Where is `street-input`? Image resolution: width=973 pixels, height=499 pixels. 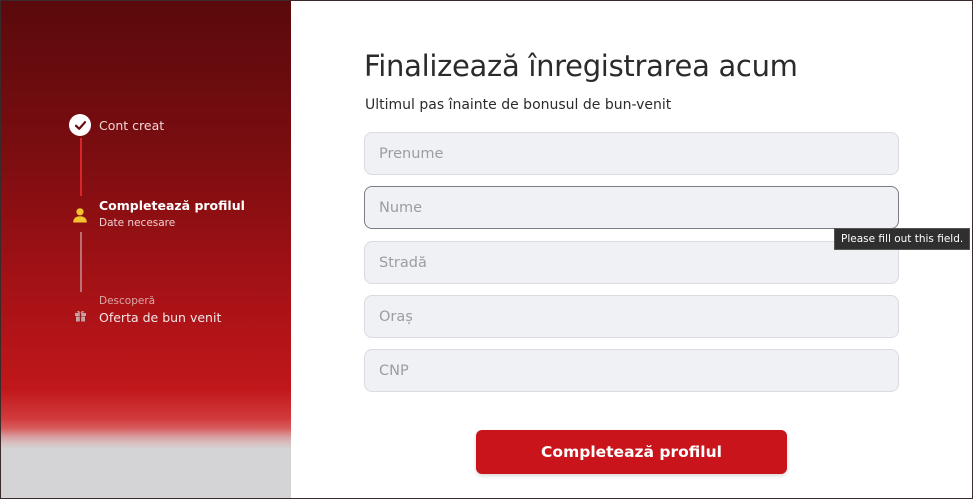
street-input is located at coordinates (631, 262).